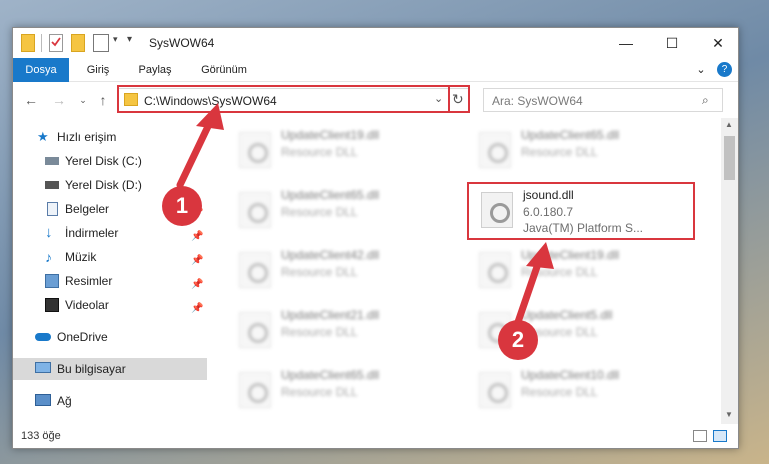 The image size is (769, 464). Describe the element at coordinates (182, 206) in the screenshot. I see `step-1-badge: 1` at that location.